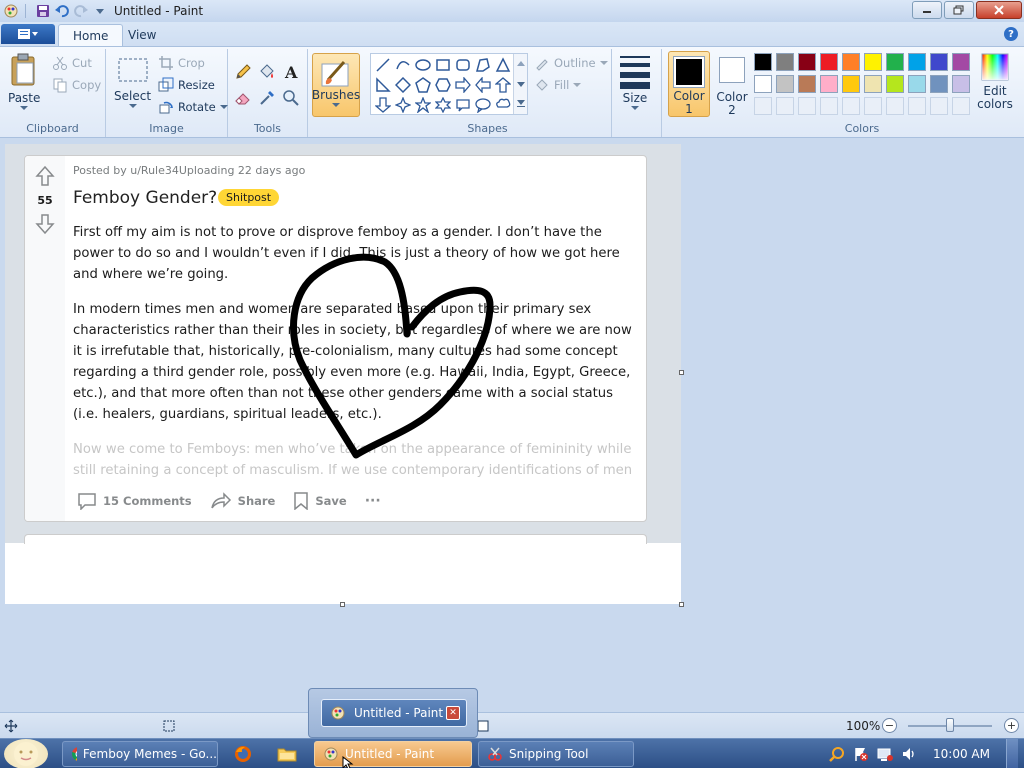  Describe the element at coordinates (392, 356) in the screenshot. I see `hand-drawn-heart` at that location.